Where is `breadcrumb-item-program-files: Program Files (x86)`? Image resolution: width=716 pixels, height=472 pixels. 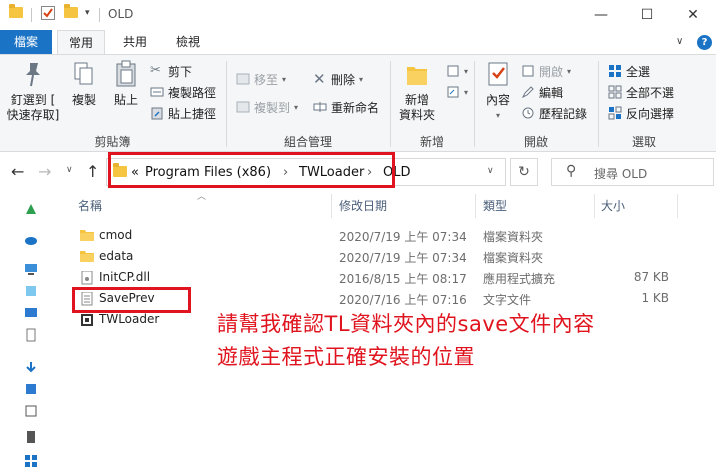
breadcrumb-item-program-files: Program Files (x86) is located at coordinates (208, 172).